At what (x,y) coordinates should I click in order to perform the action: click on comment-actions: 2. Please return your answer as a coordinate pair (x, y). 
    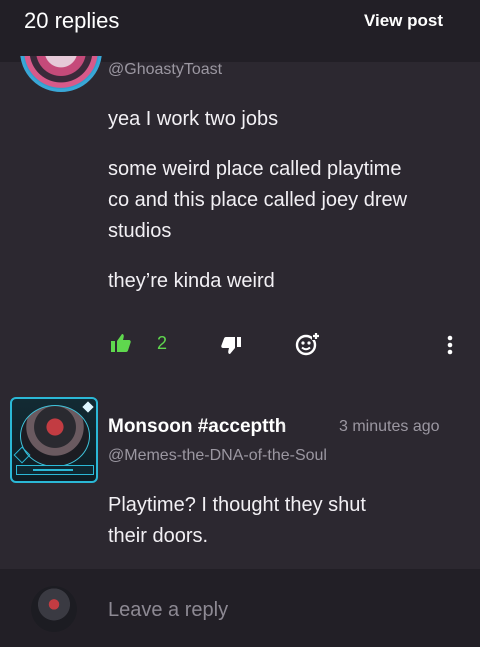
    Looking at the image, I should click on (240, 345).